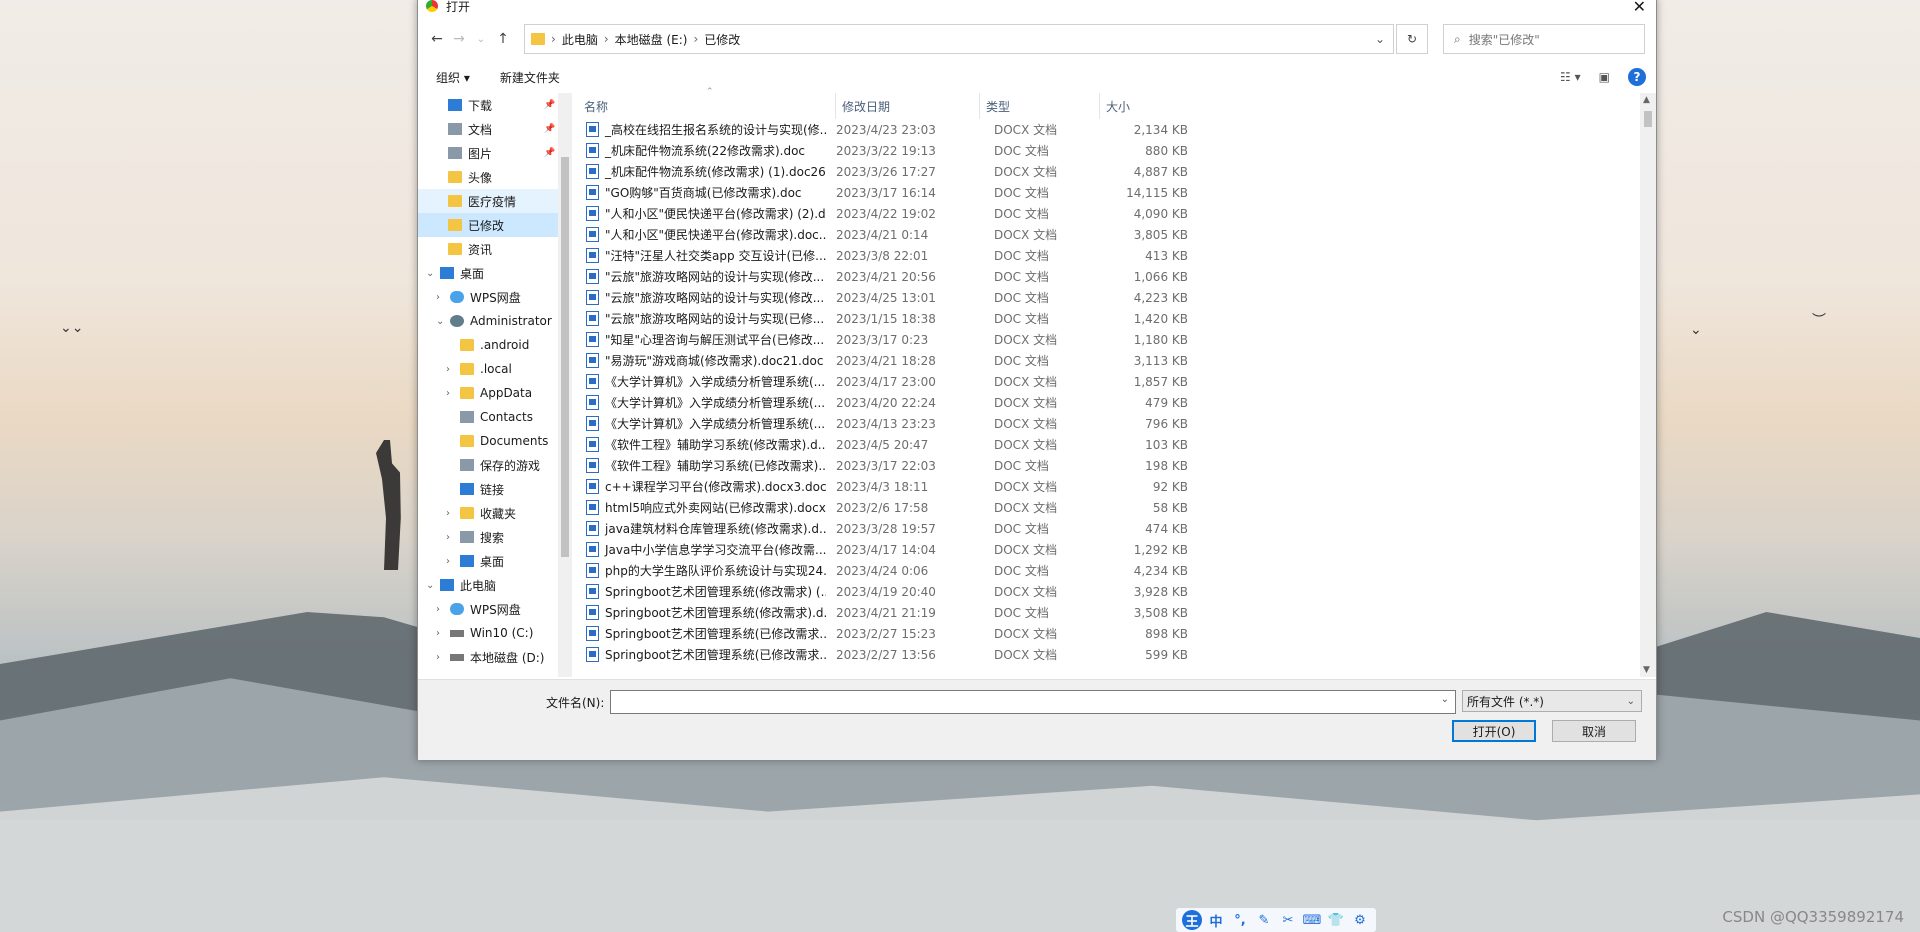 The width and height of the screenshot is (1920, 932). Describe the element at coordinates (1276, 920) in the screenshot. I see `ime-toolbar: 王中 °, ✎ ✂ ⌨ 👕 ⚙` at that location.